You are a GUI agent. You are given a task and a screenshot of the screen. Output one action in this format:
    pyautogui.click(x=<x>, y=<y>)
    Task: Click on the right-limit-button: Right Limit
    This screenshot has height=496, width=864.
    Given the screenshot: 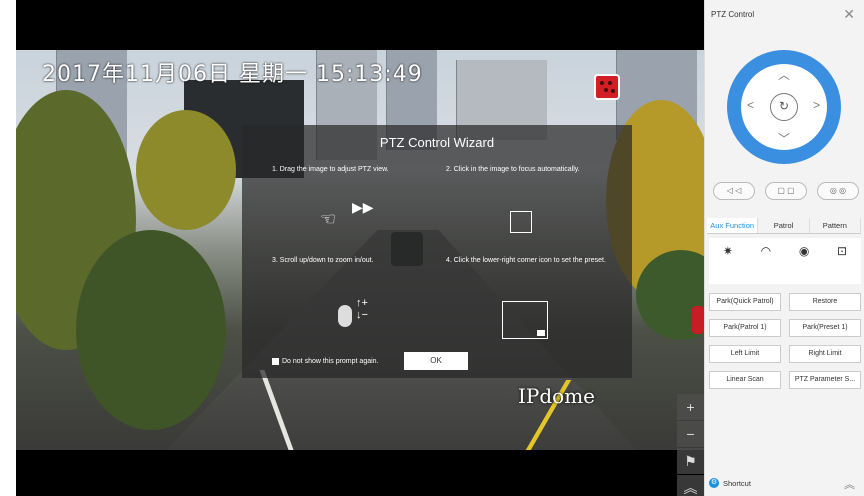 What is the action you would take?
    pyautogui.click(x=825, y=354)
    